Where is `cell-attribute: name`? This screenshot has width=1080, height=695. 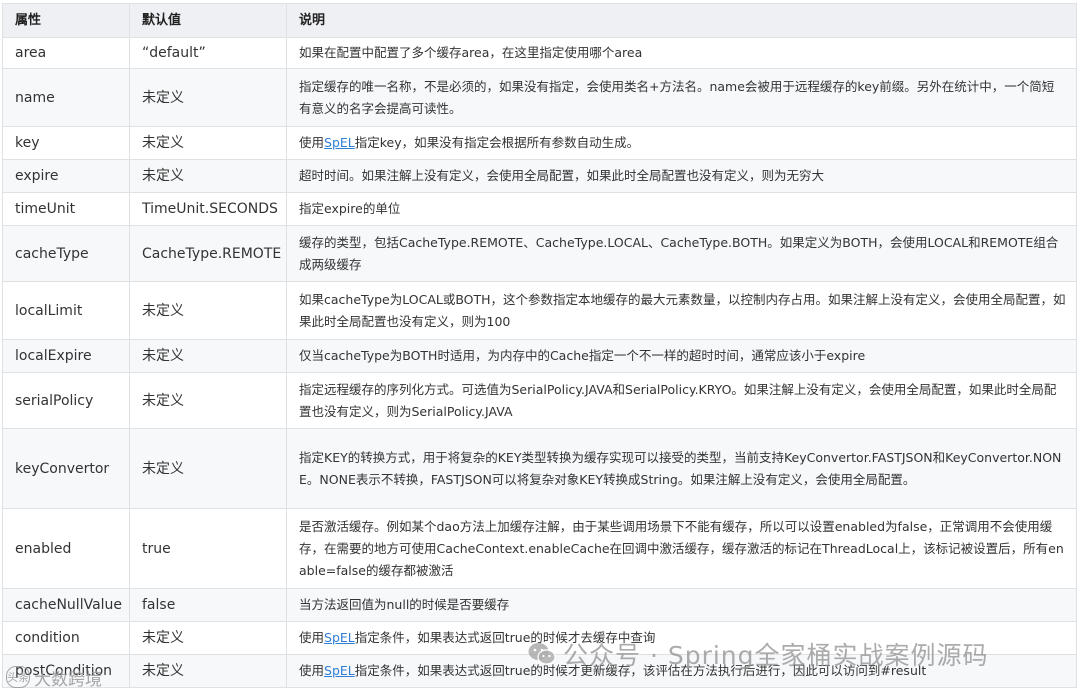 cell-attribute: name is located at coordinates (66, 97).